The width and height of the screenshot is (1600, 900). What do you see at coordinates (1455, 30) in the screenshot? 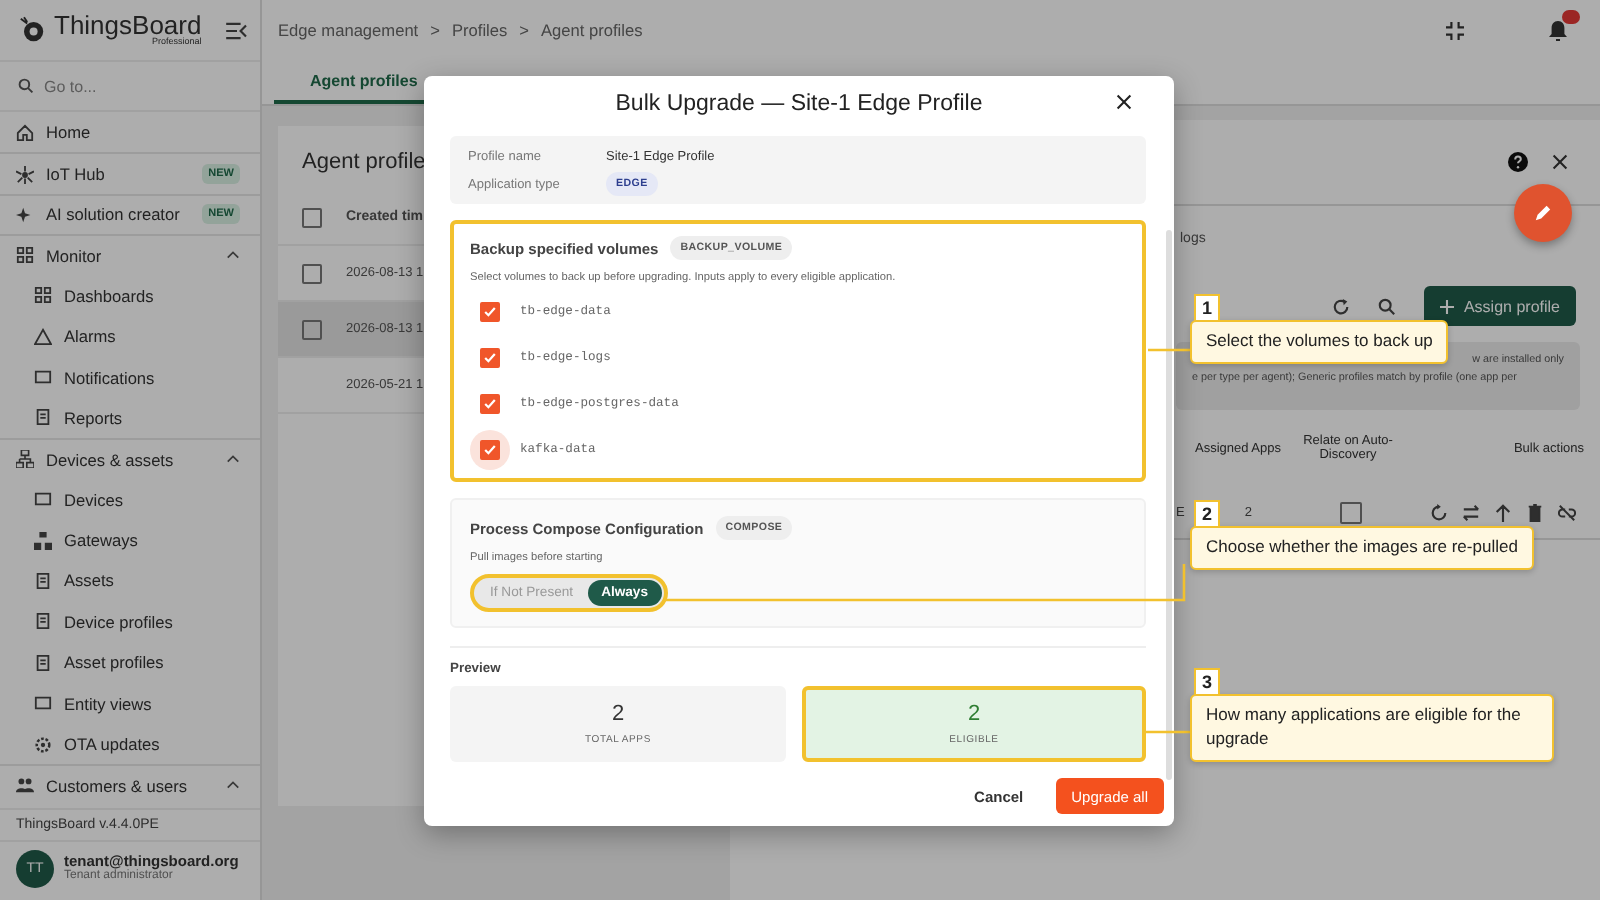
I see `fullscreen-icon` at bounding box center [1455, 30].